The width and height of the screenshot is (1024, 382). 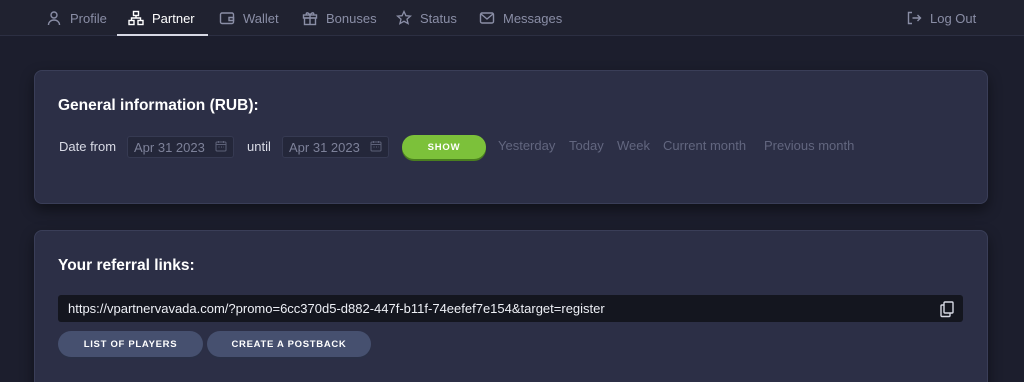 I want to click on nav-item-partner: Partner, so click(x=162, y=18).